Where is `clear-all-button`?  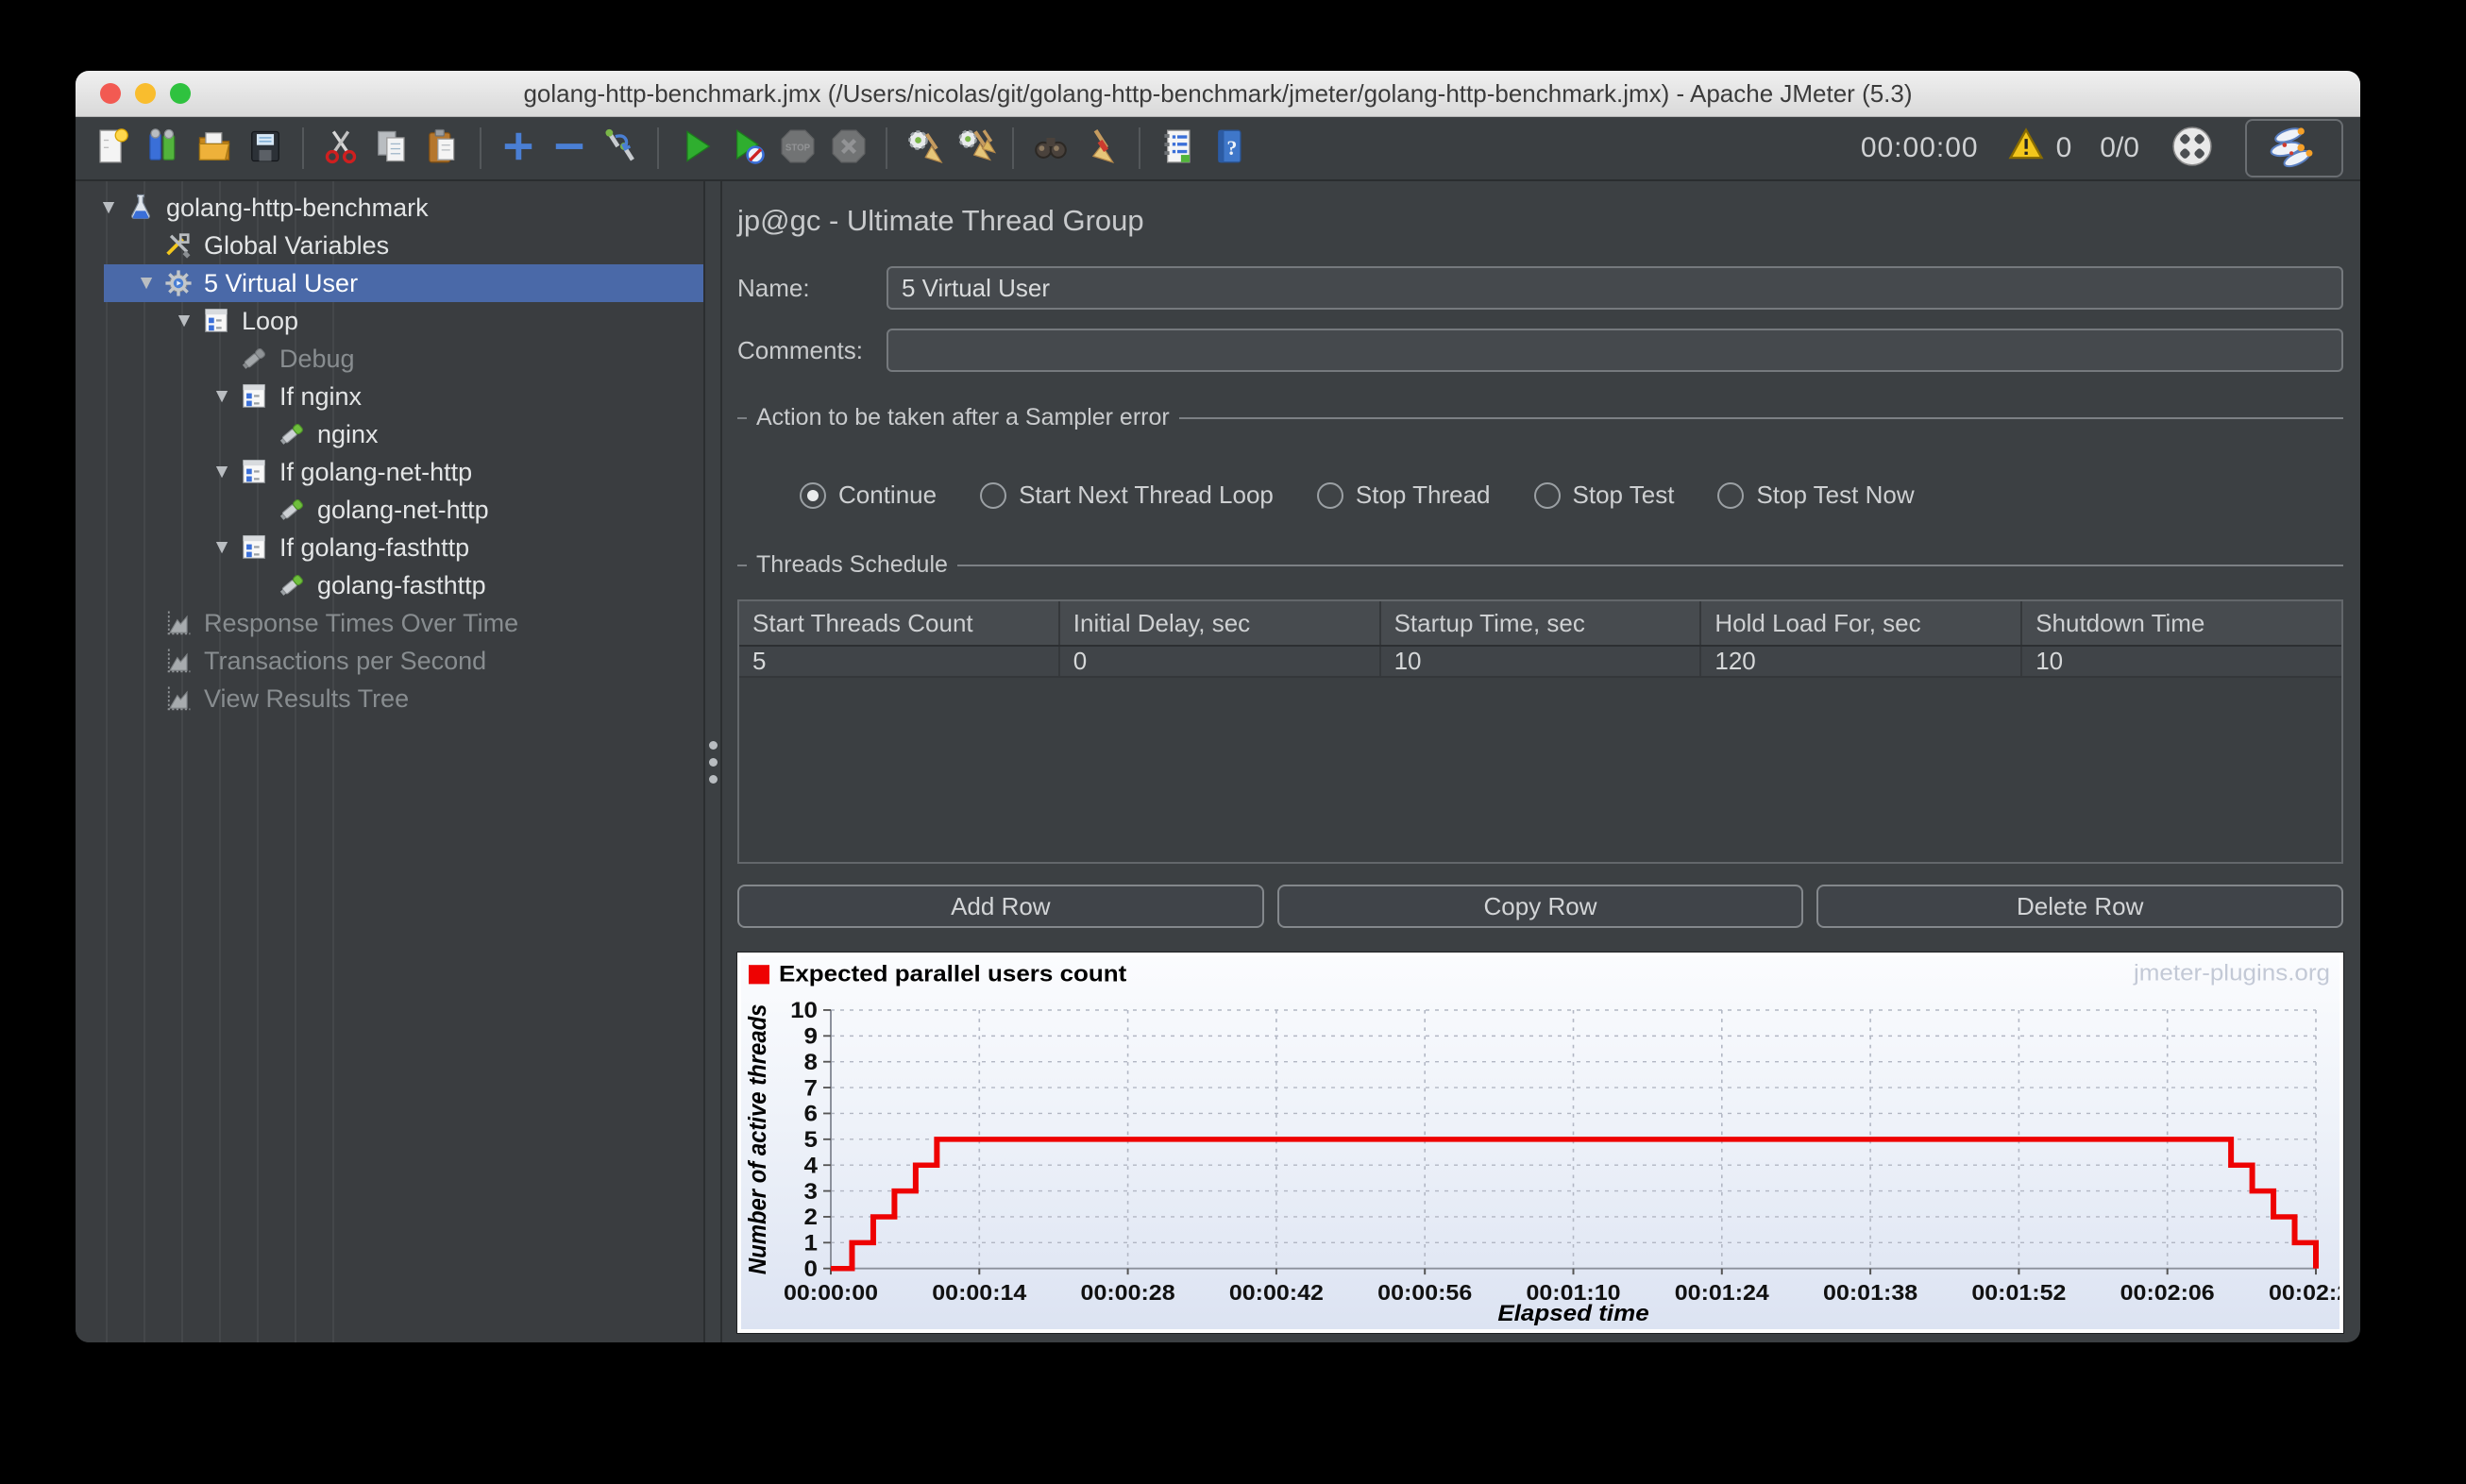 clear-all-button is located at coordinates (975, 148).